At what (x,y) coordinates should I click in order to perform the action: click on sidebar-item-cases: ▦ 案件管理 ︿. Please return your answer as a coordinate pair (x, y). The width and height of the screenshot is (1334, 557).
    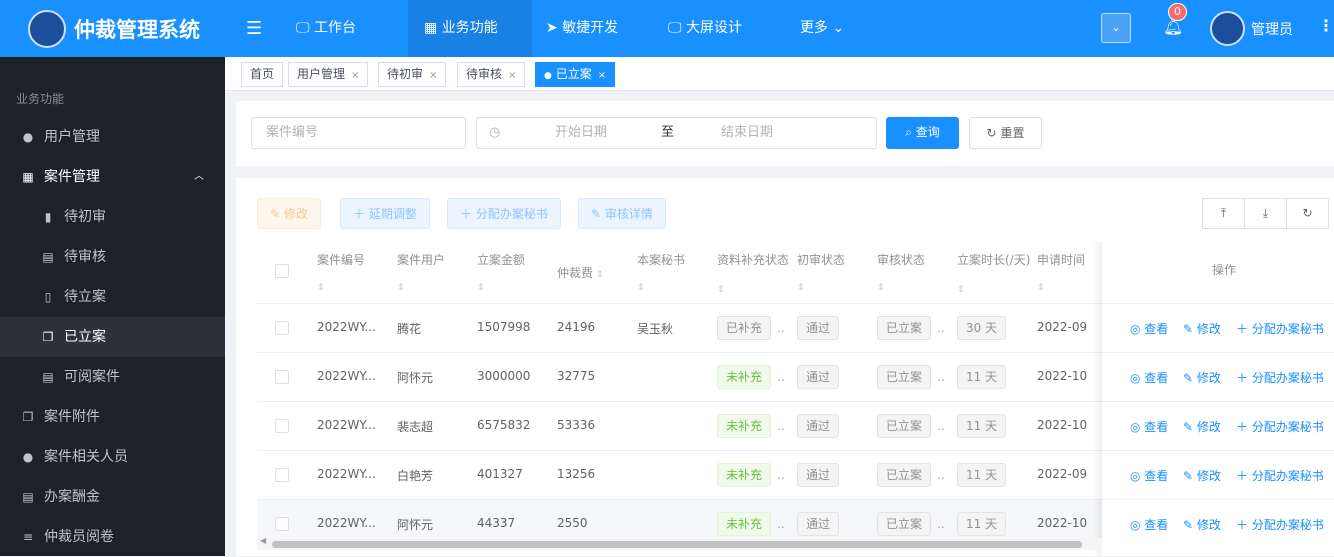
    Looking at the image, I should click on (112, 177).